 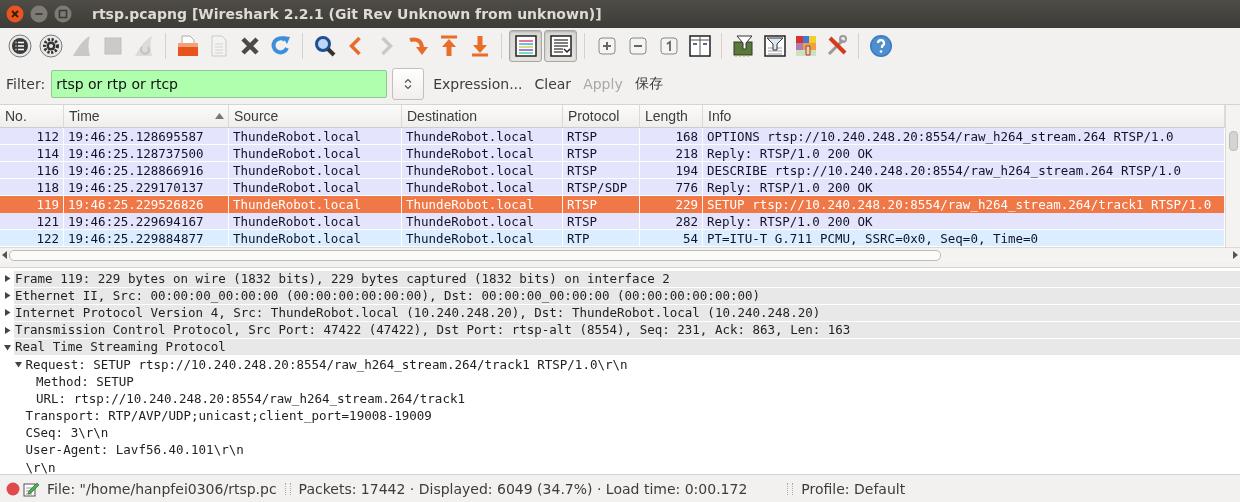 What do you see at coordinates (219, 116) in the screenshot?
I see `sort-up-icon` at bounding box center [219, 116].